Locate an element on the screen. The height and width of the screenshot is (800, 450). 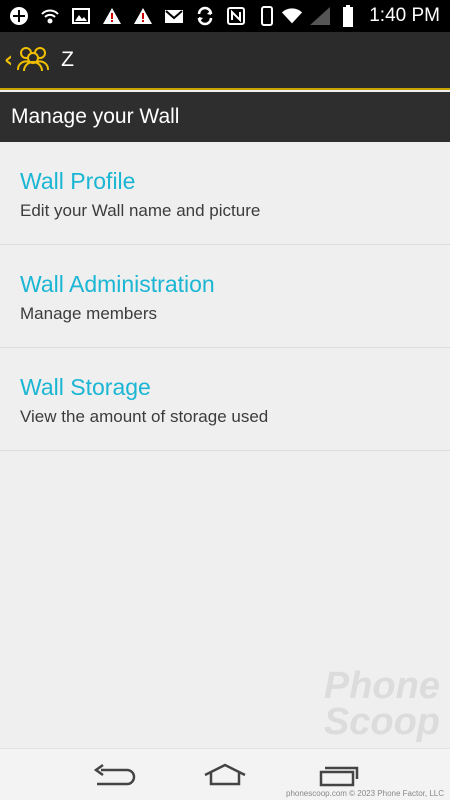
home-button is located at coordinates (225, 775).